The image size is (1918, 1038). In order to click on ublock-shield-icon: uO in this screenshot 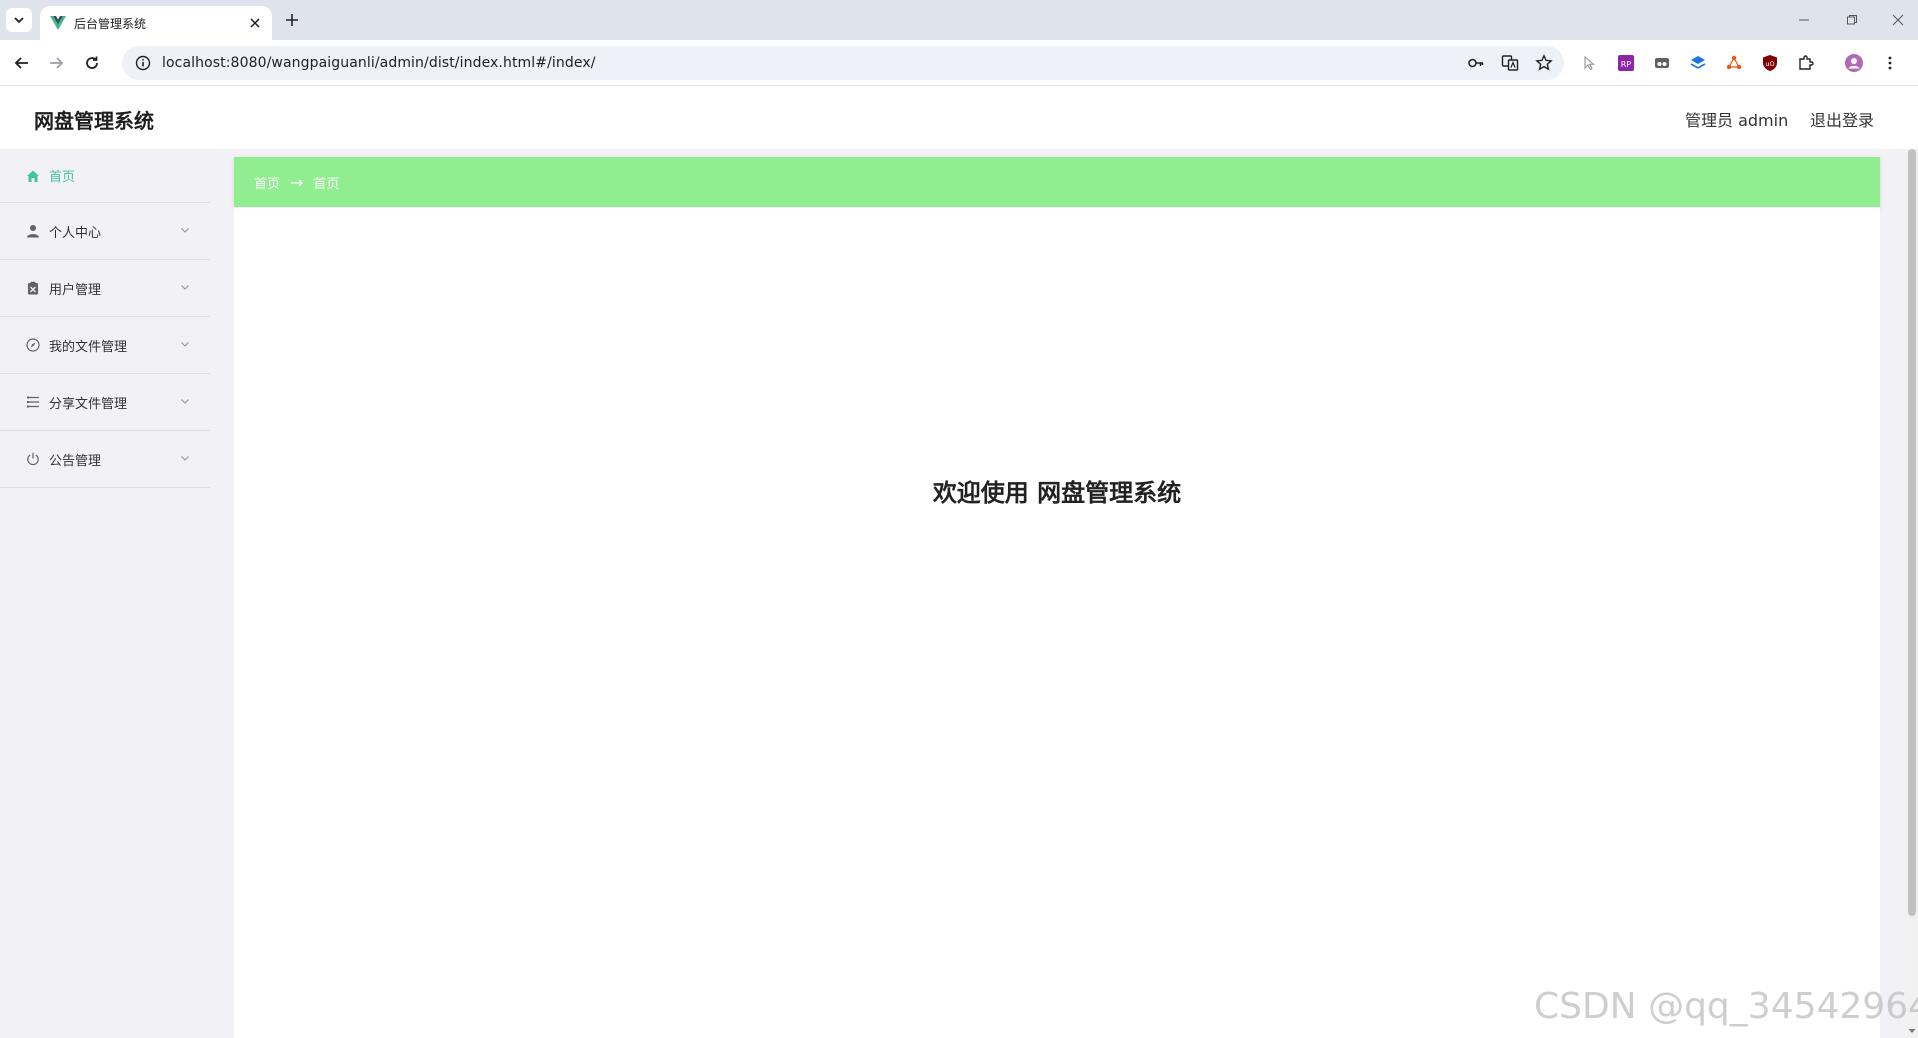, I will do `click(1770, 63)`.